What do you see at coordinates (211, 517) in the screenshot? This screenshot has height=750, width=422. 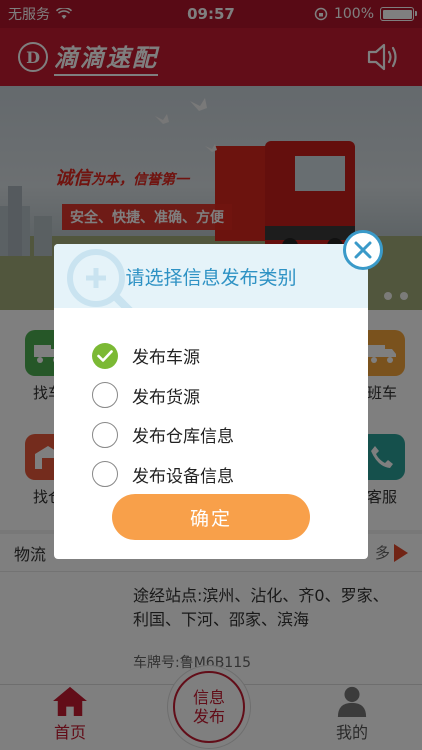 I see `confirm-button: 确定` at bounding box center [211, 517].